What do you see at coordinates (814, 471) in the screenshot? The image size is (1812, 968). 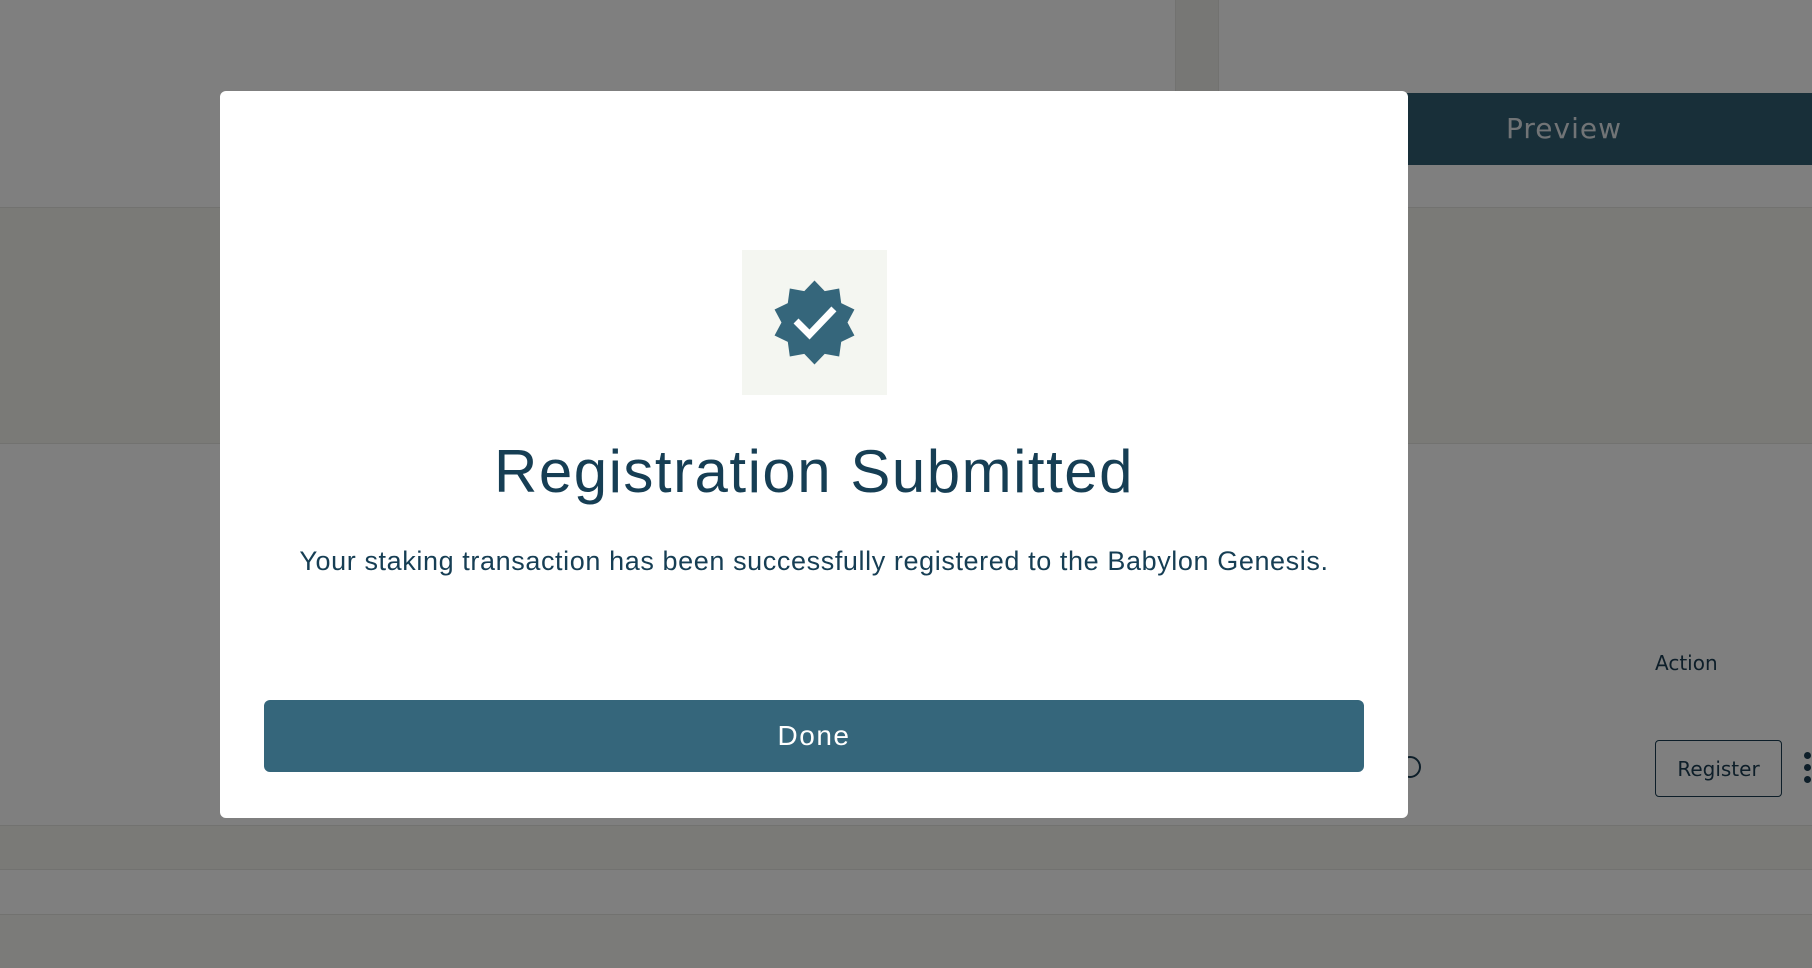 I see `dialog-title: Registration Submitted` at bounding box center [814, 471].